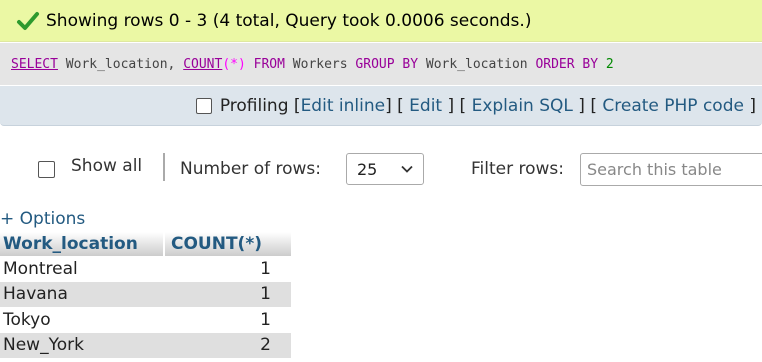 The width and height of the screenshot is (762, 362). I want to click on table-cell-location: Montreal, so click(82, 269).